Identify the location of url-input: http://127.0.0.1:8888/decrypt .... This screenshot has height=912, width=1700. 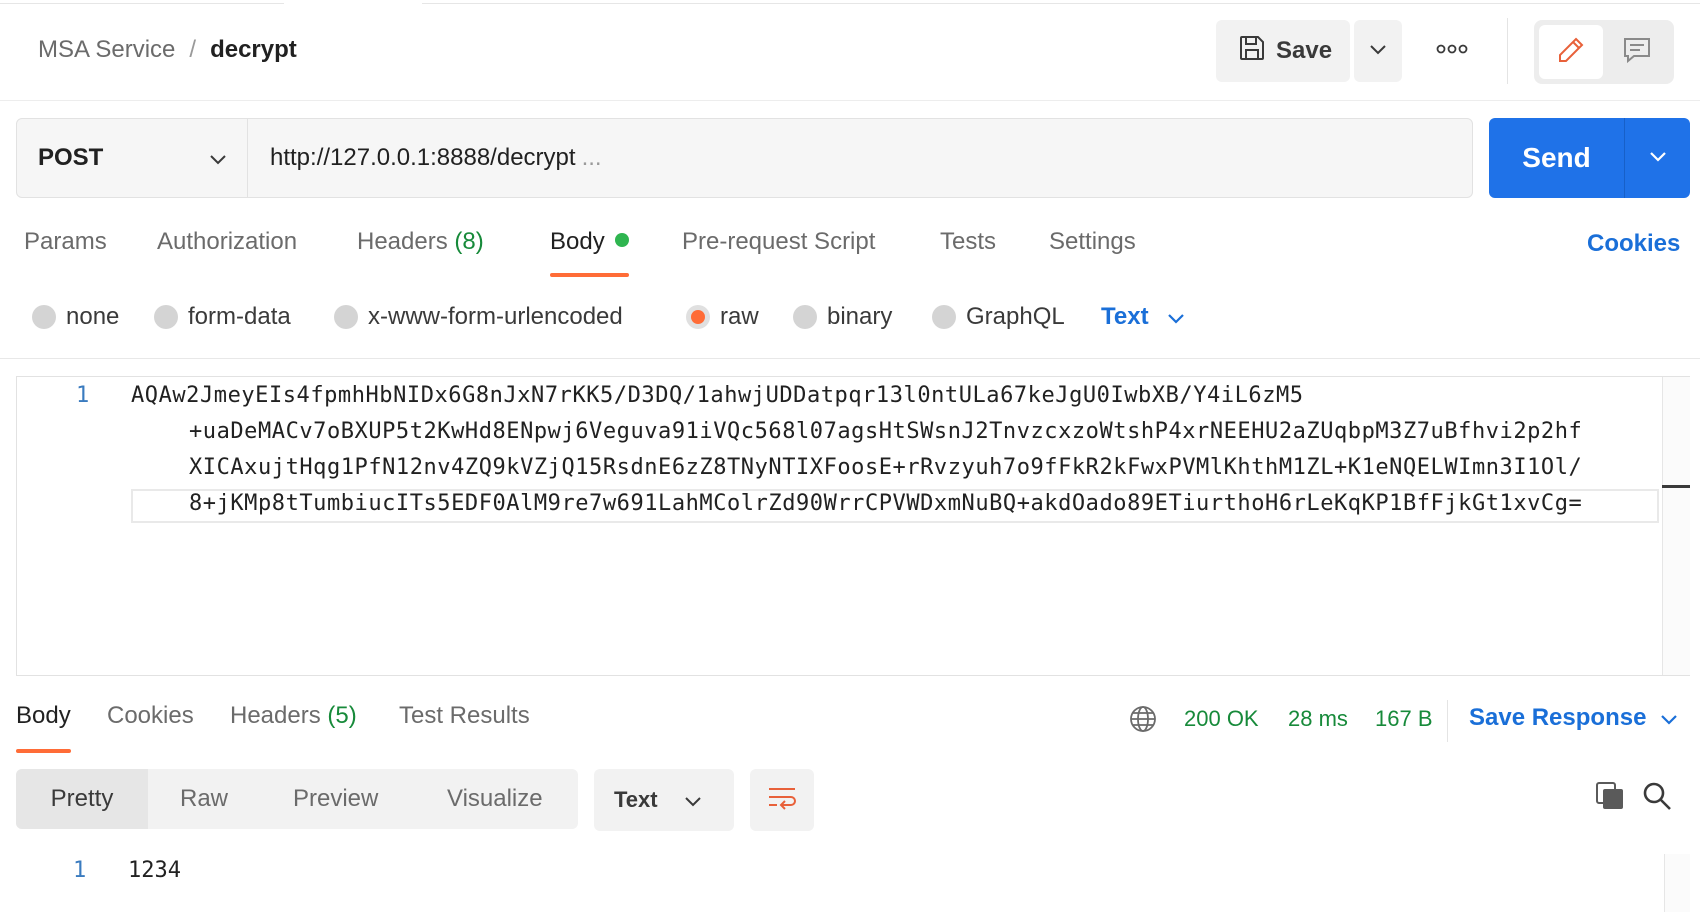
(860, 158).